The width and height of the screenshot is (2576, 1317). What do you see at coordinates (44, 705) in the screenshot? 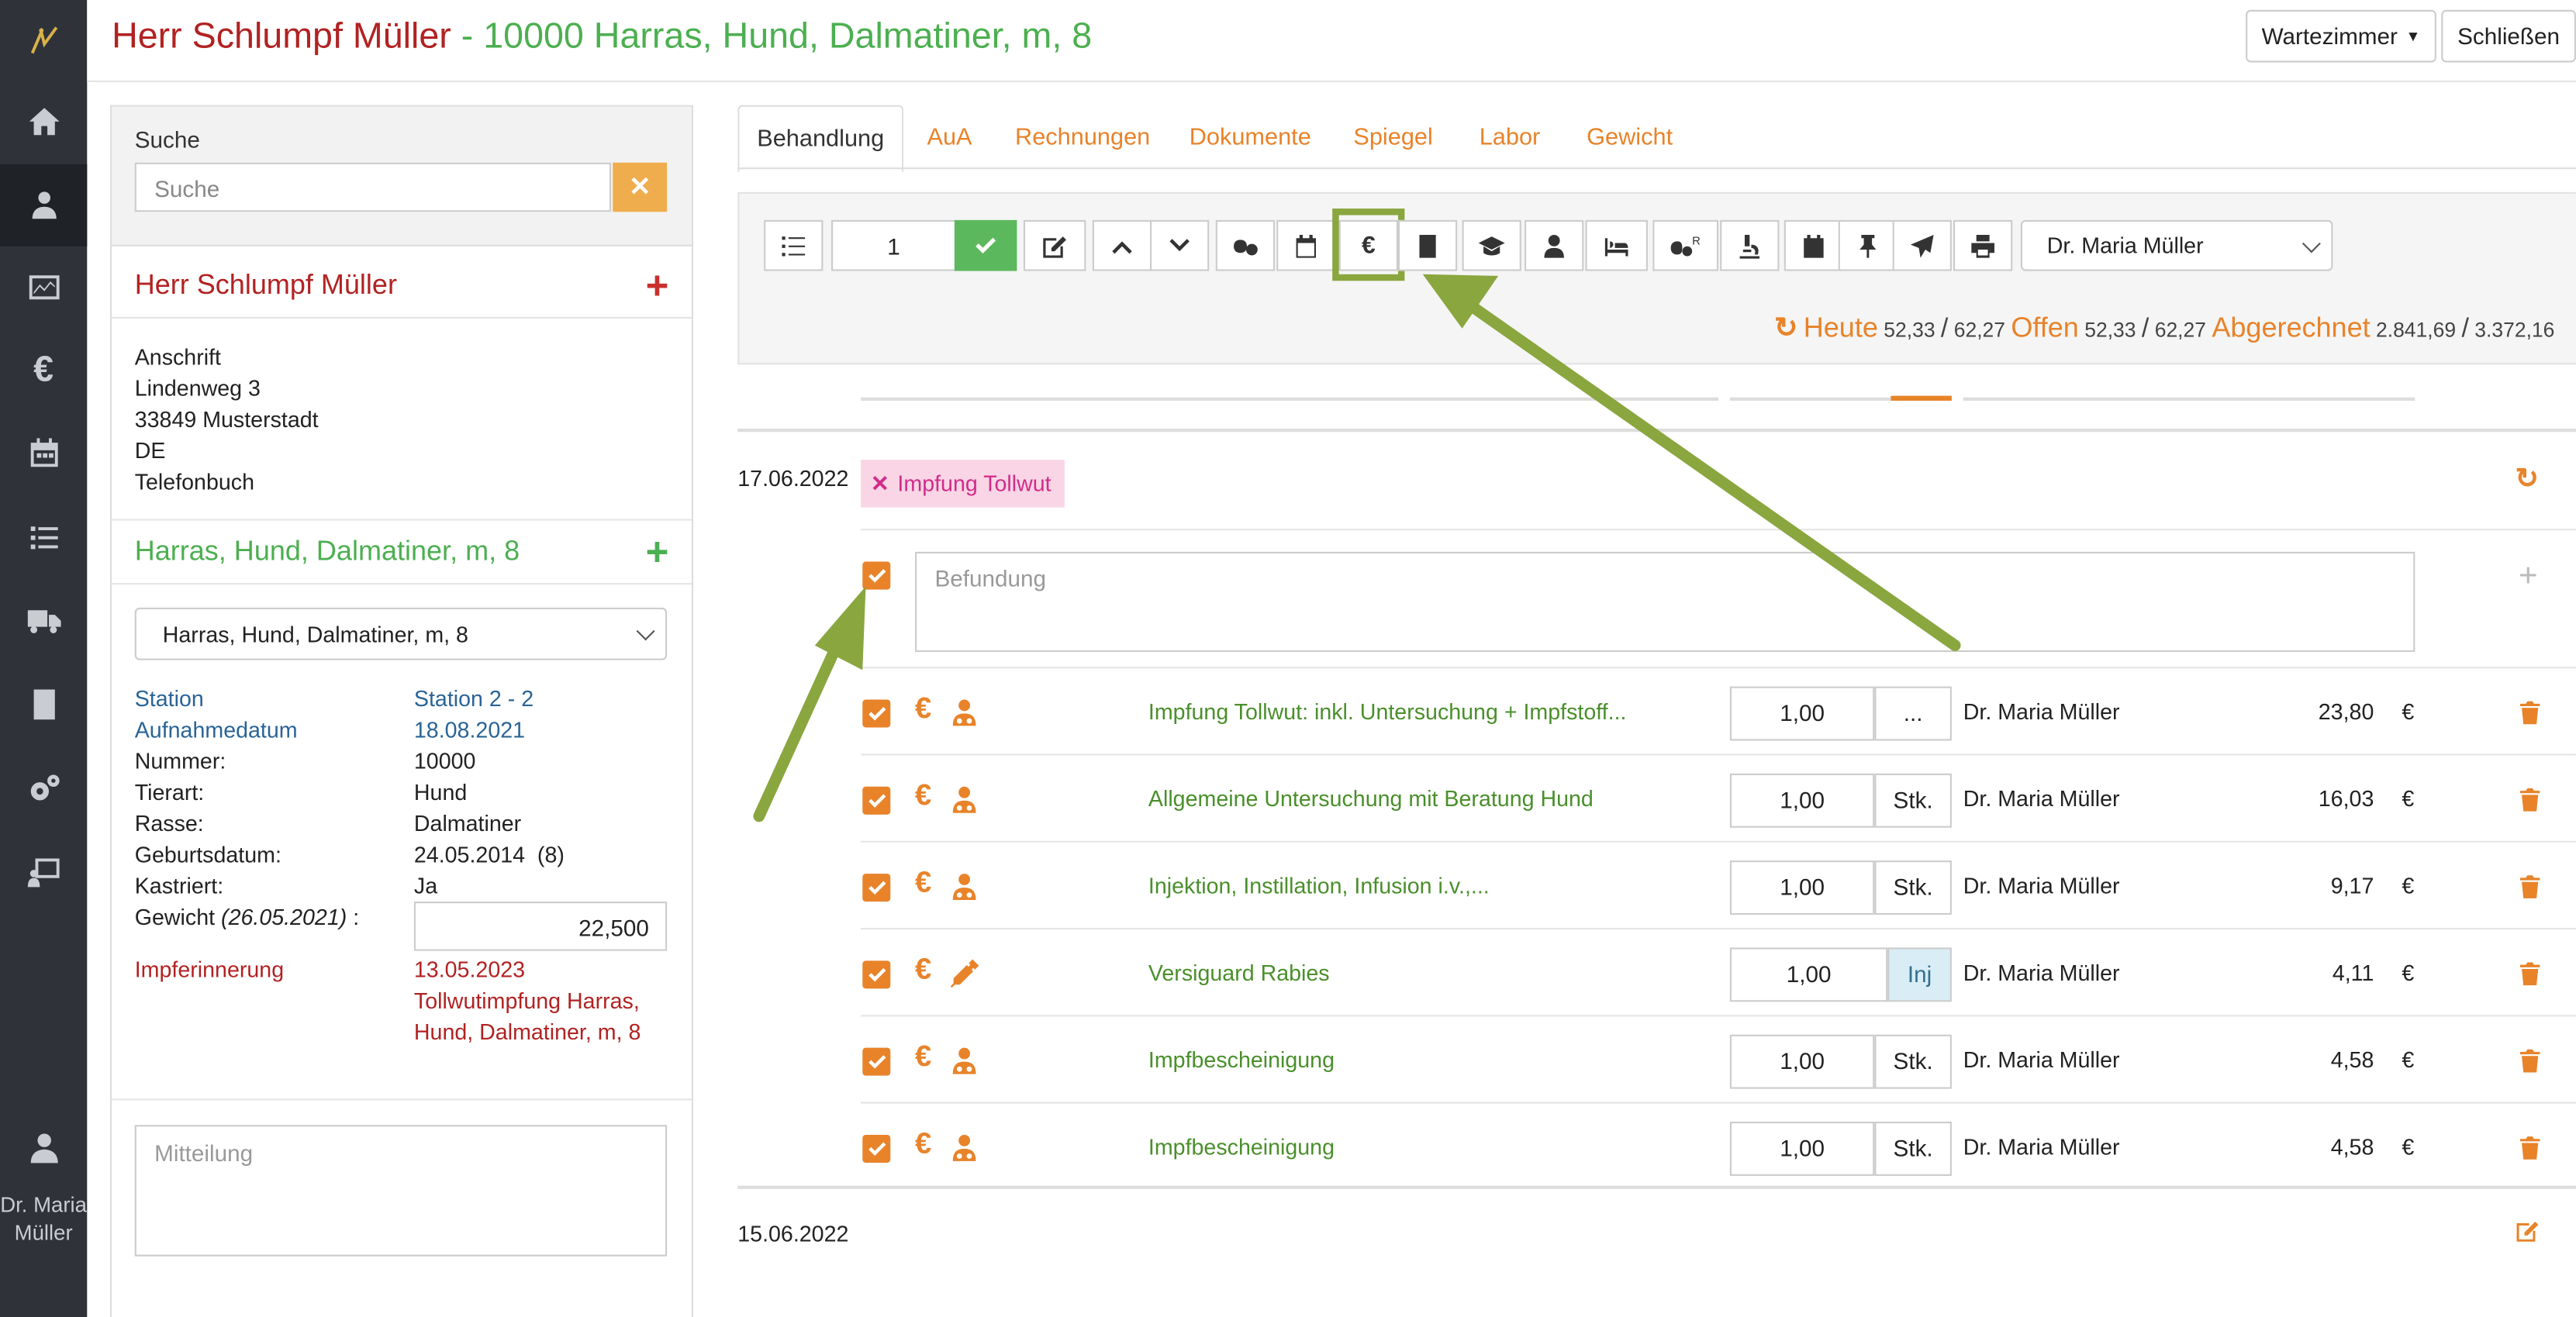
I see `book-icon` at bounding box center [44, 705].